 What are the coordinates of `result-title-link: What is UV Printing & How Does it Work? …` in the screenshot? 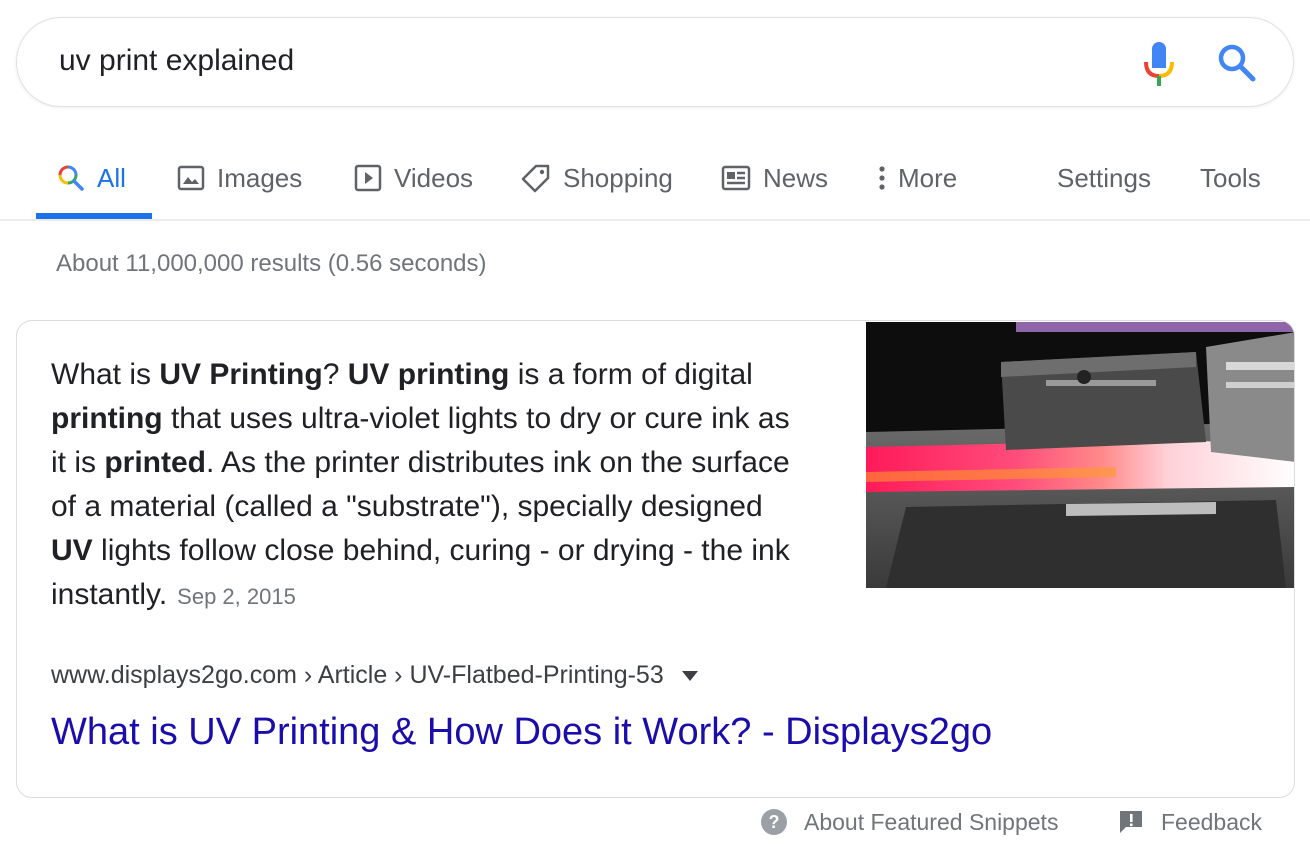 It's located at (521, 732).